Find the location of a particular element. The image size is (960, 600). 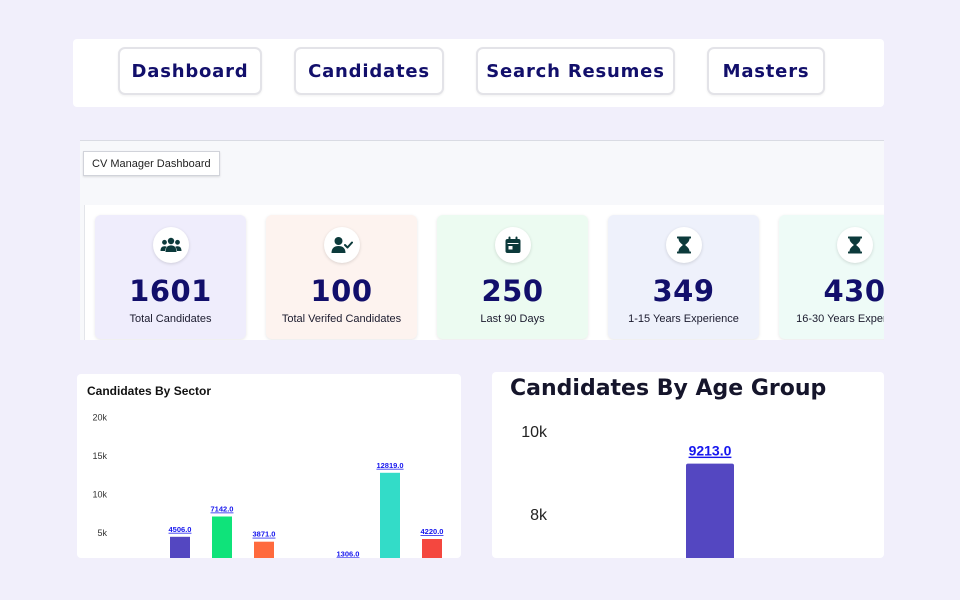

stat-card-1-15-years: 349 1-15 Years Experience is located at coordinates (683, 277).